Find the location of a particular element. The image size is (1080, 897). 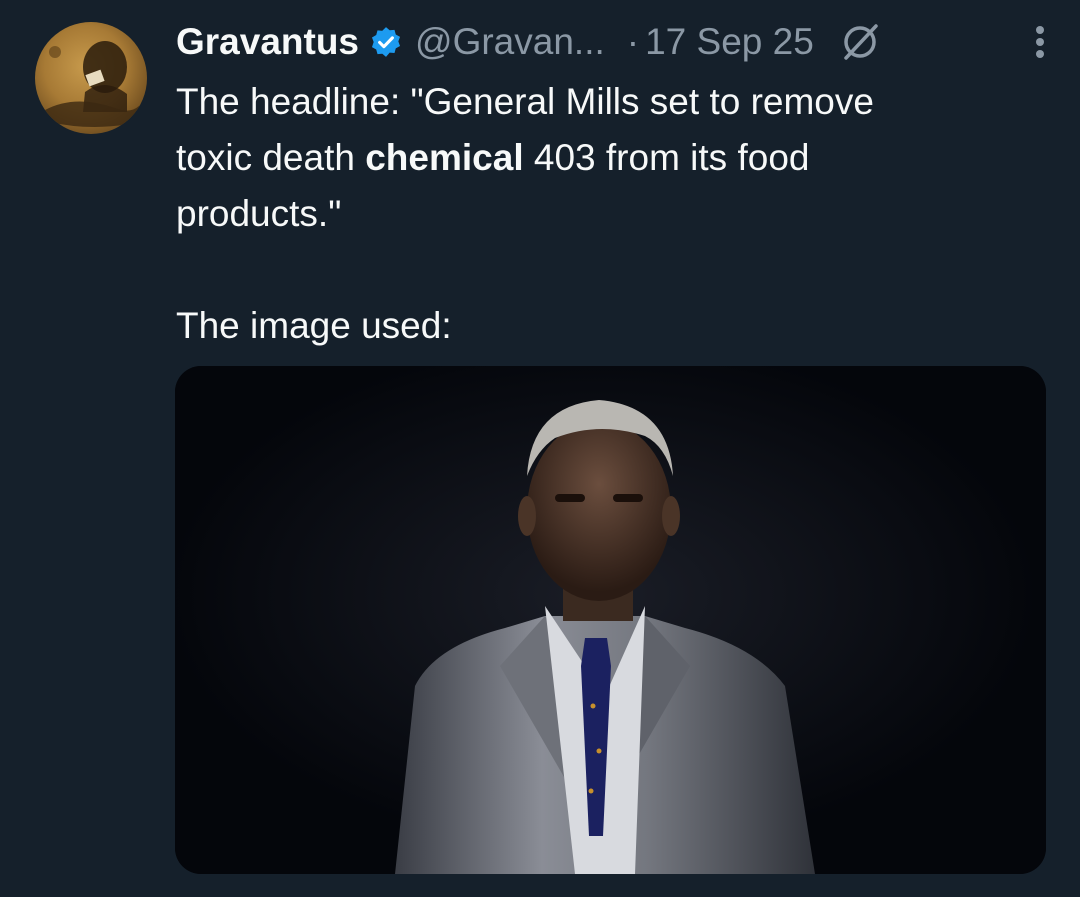

tweet-text-line: The image used: is located at coordinates (606, 326).